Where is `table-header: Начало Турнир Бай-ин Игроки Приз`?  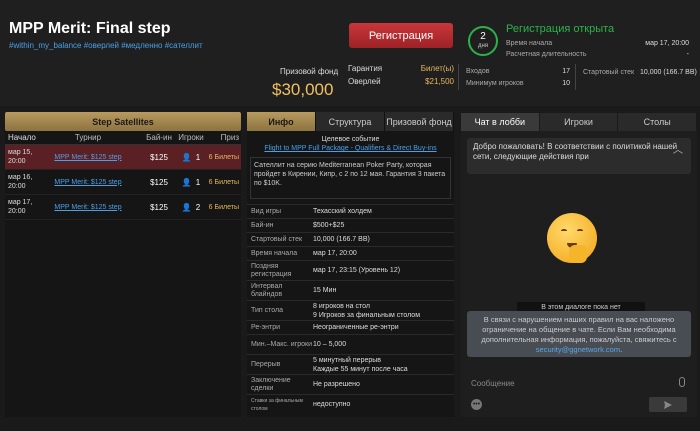
table-header: Начало Турнир Бай-ин Игроки Приз is located at coordinates (123, 138).